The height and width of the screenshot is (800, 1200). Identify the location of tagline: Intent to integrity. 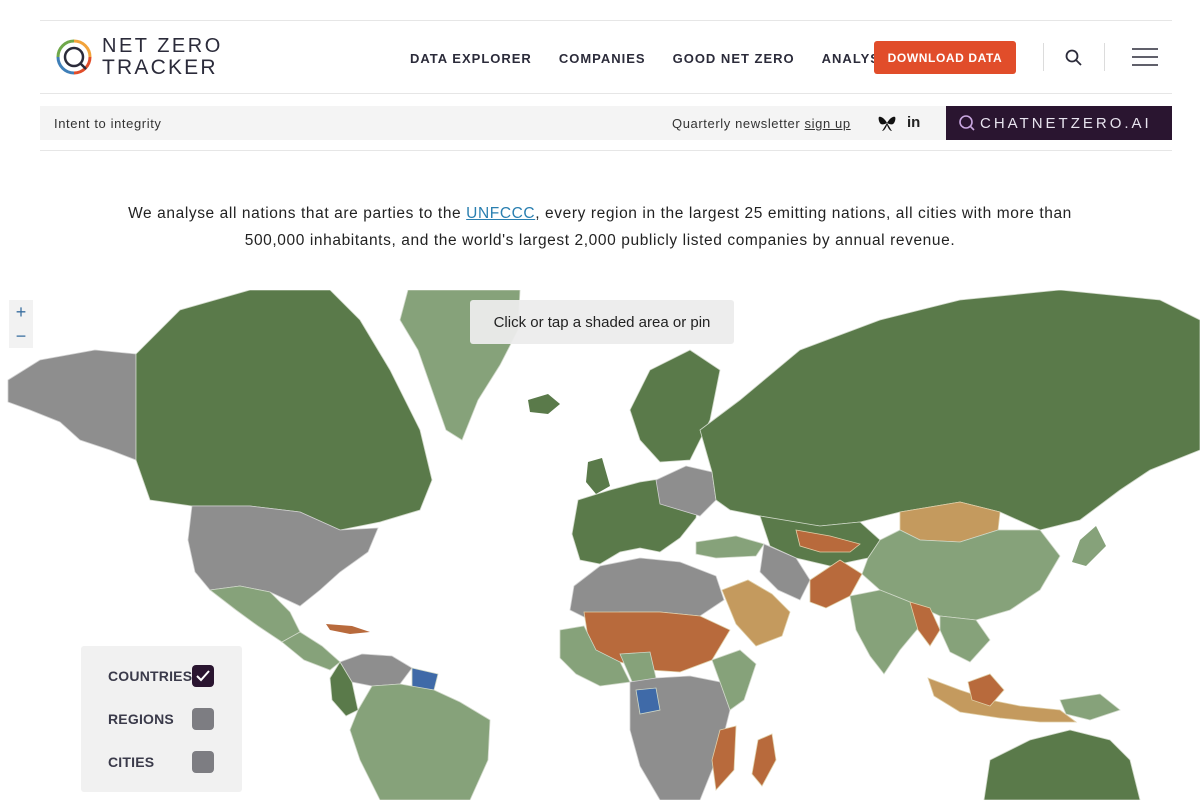
(108, 123).